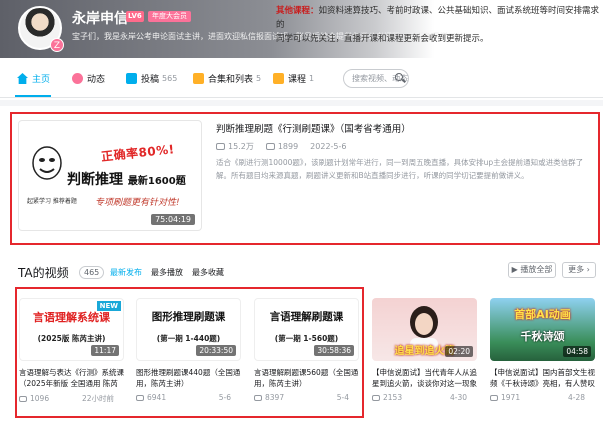 The width and height of the screenshot is (603, 424). What do you see at coordinates (576, 397) in the screenshot?
I see `video-date: 4-28` at bounding box center [576, 397].